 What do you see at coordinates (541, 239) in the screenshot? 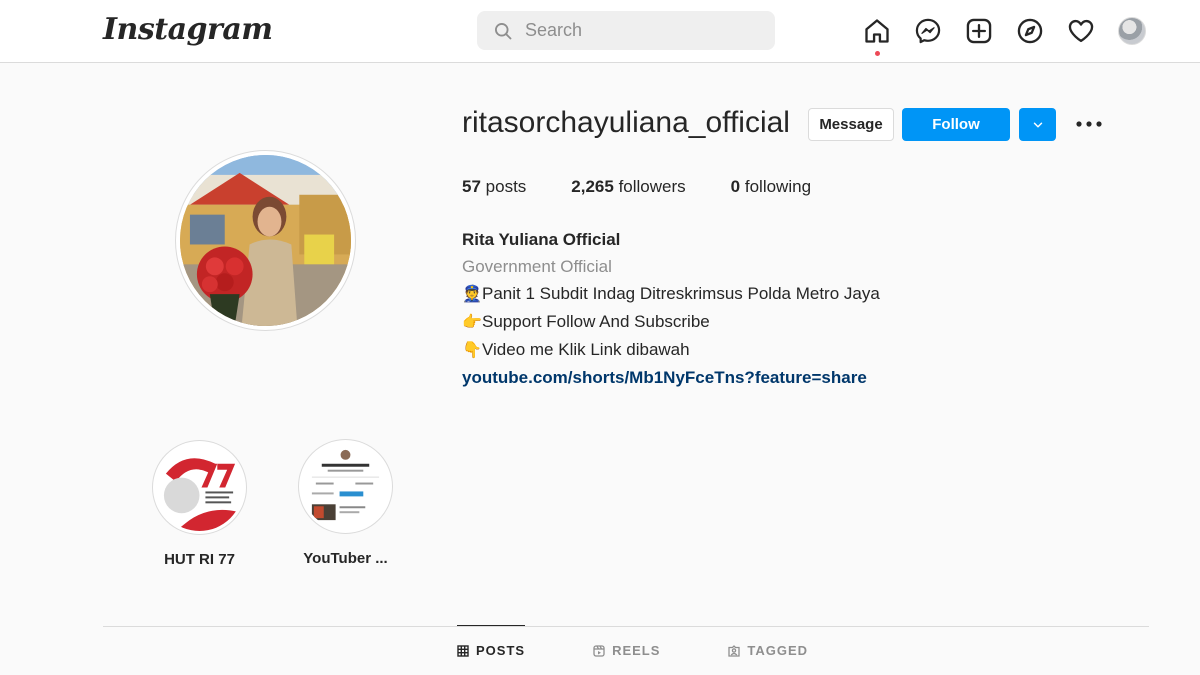
I see `full-name: Rita Yuliana Official` at bounding box center [541, 239].